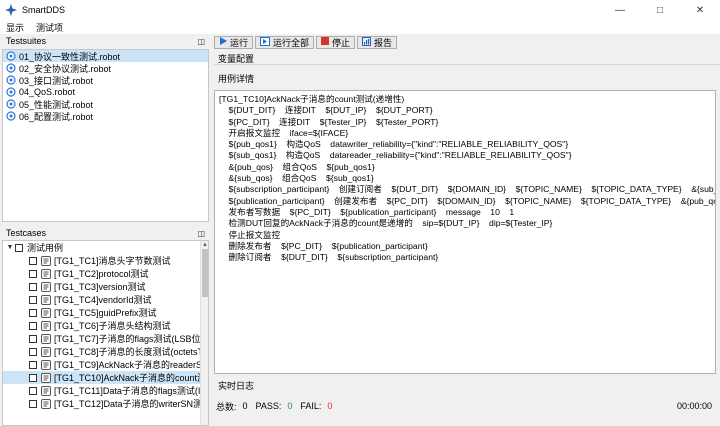 This screenshot has height=426, width=720. I want to click on detail-line: [TG1_TC10]AckNack子消息的count测试(递增性), so click(312, 99).